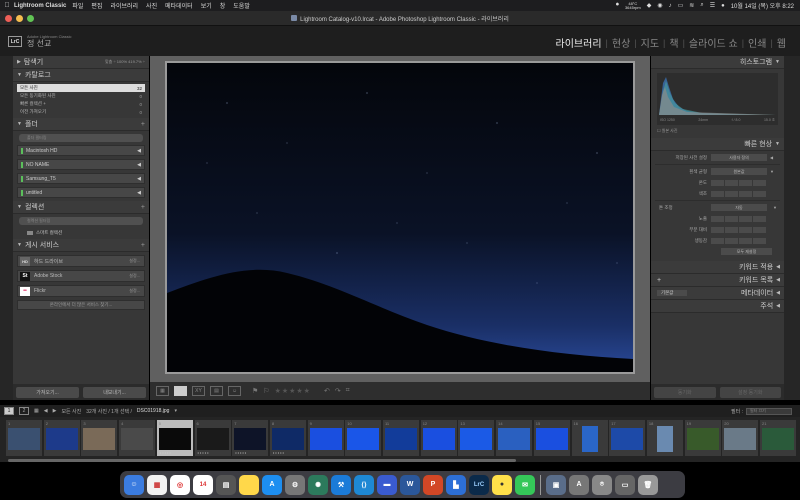 This screenshot has width=800, height=500. I want to click on filter-select: 필터 끄기, so click(769, 411).